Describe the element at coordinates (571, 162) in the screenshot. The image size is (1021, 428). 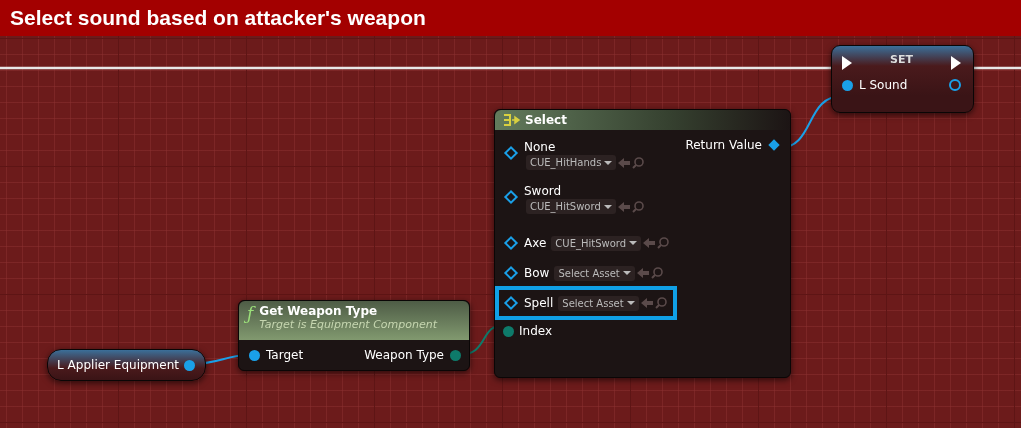
I see `asset-dropdown: CUE_HitHands` at that location.